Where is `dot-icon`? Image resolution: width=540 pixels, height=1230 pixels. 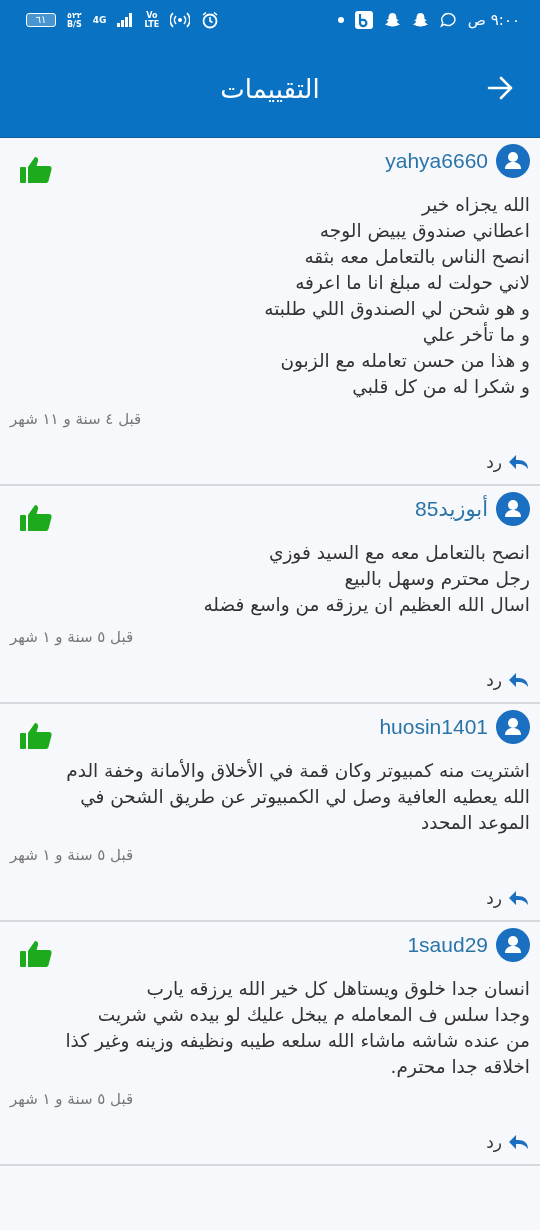 dot-icon is located at coordinates (340, 20).